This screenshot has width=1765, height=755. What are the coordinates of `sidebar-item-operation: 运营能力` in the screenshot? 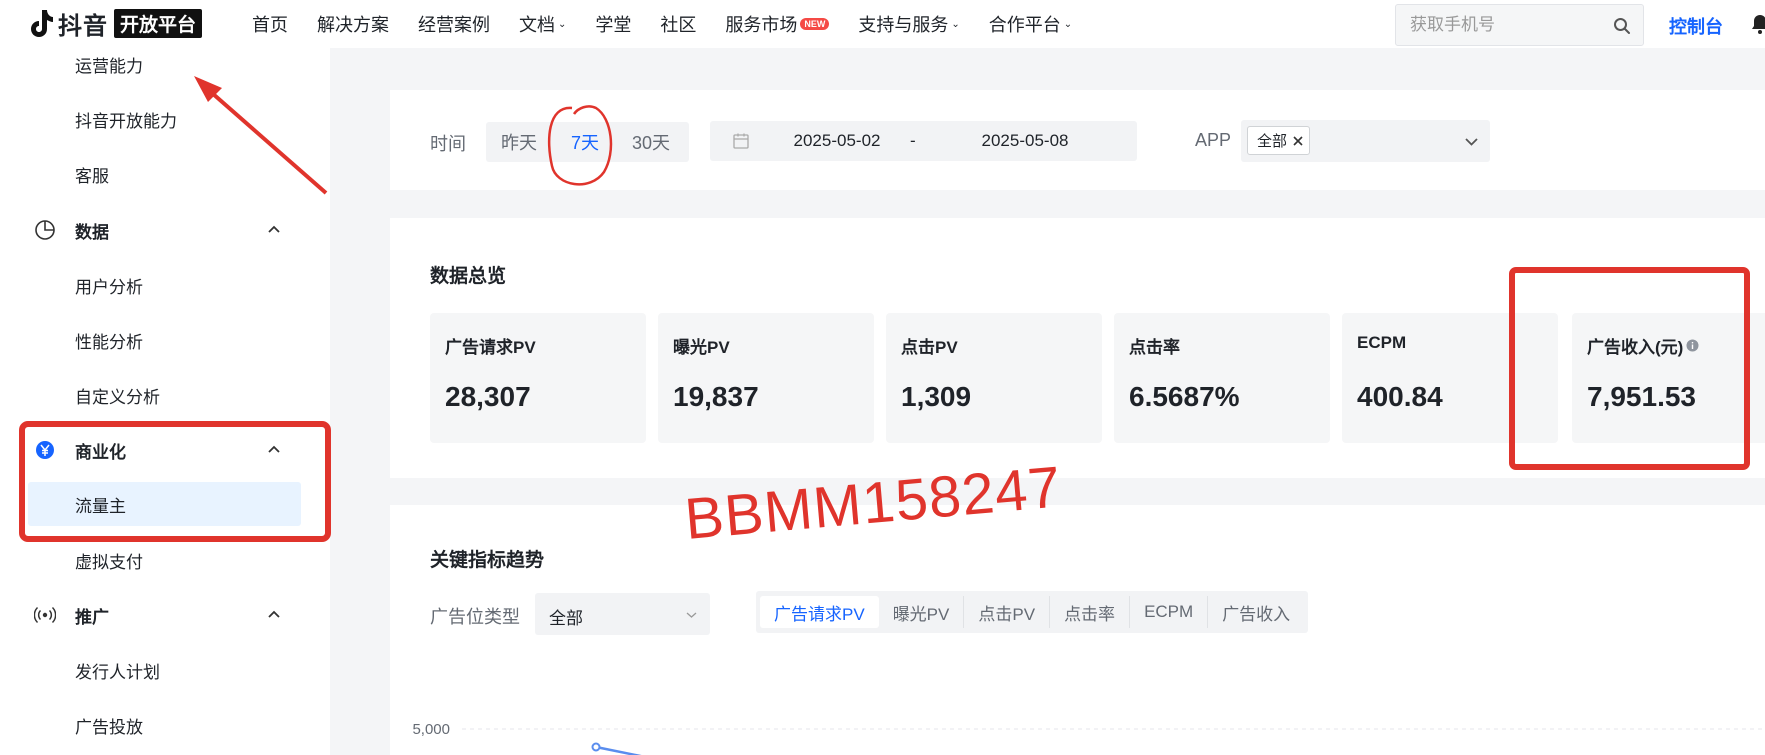 It's located at (165, 67).